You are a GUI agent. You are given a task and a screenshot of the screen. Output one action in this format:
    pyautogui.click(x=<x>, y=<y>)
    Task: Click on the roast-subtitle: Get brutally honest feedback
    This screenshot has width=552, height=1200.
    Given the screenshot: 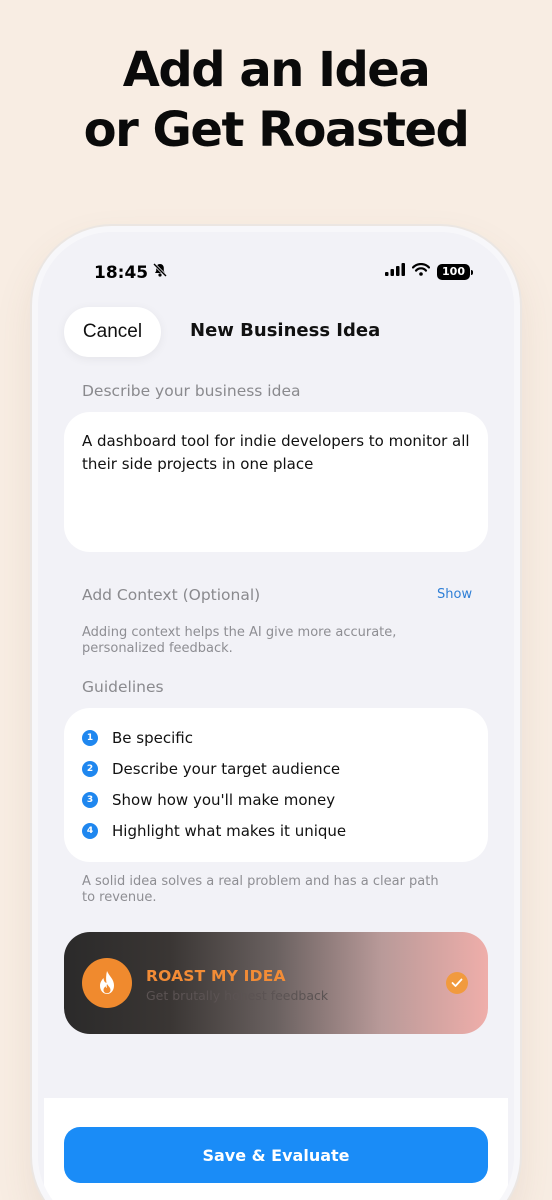 What is the action you would take?
    pyautogui.click(x=237, y=995)
    